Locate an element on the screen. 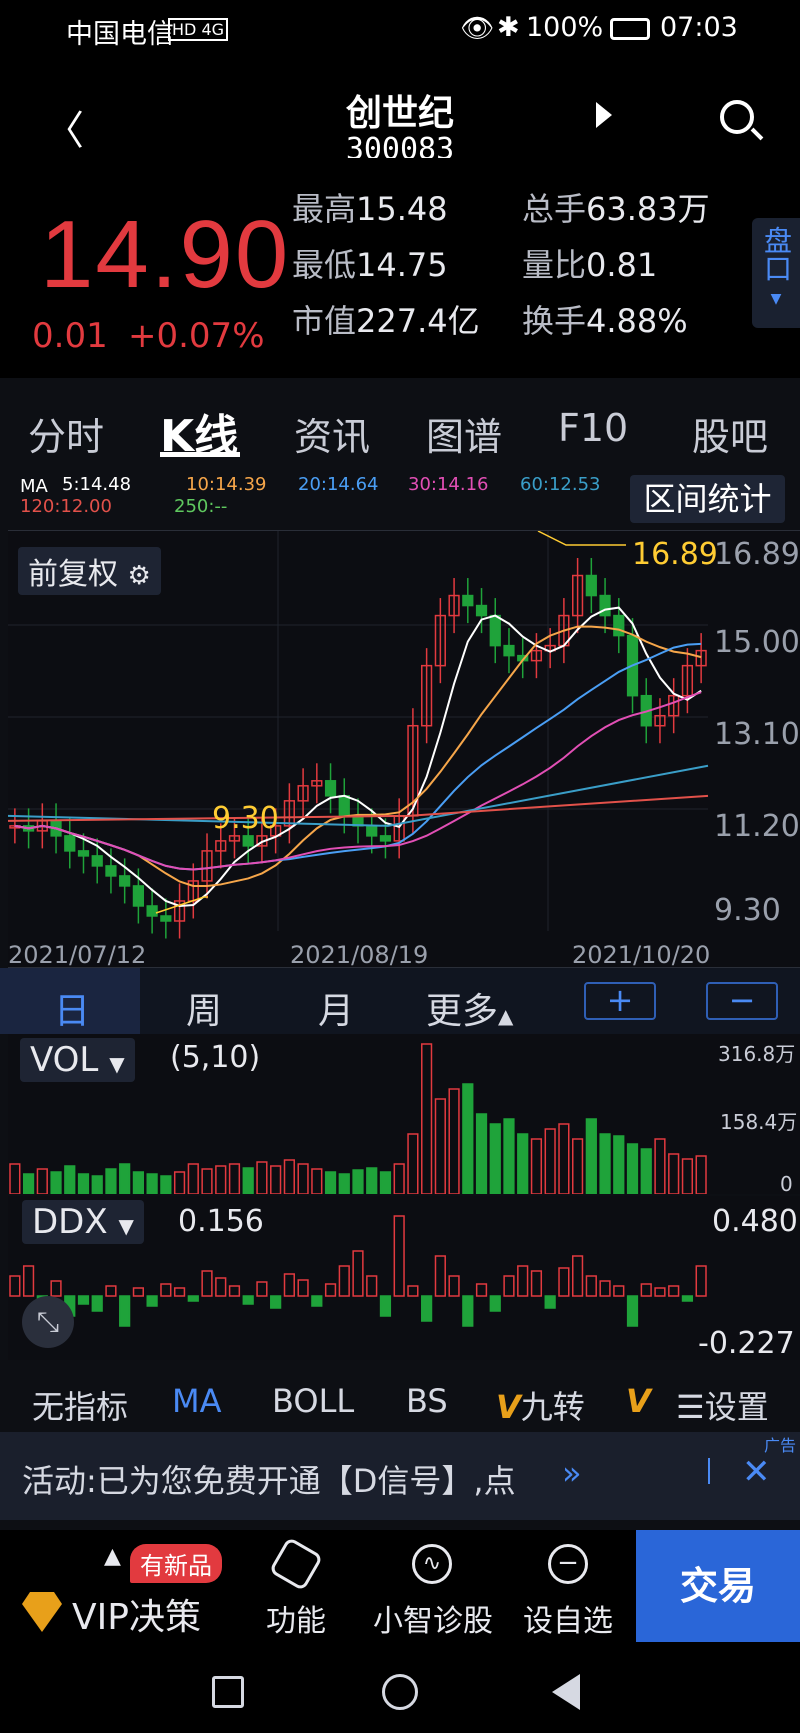 The width and height of the screenshot is (800, 1733). search-icon is located at coordinates (737, 117).